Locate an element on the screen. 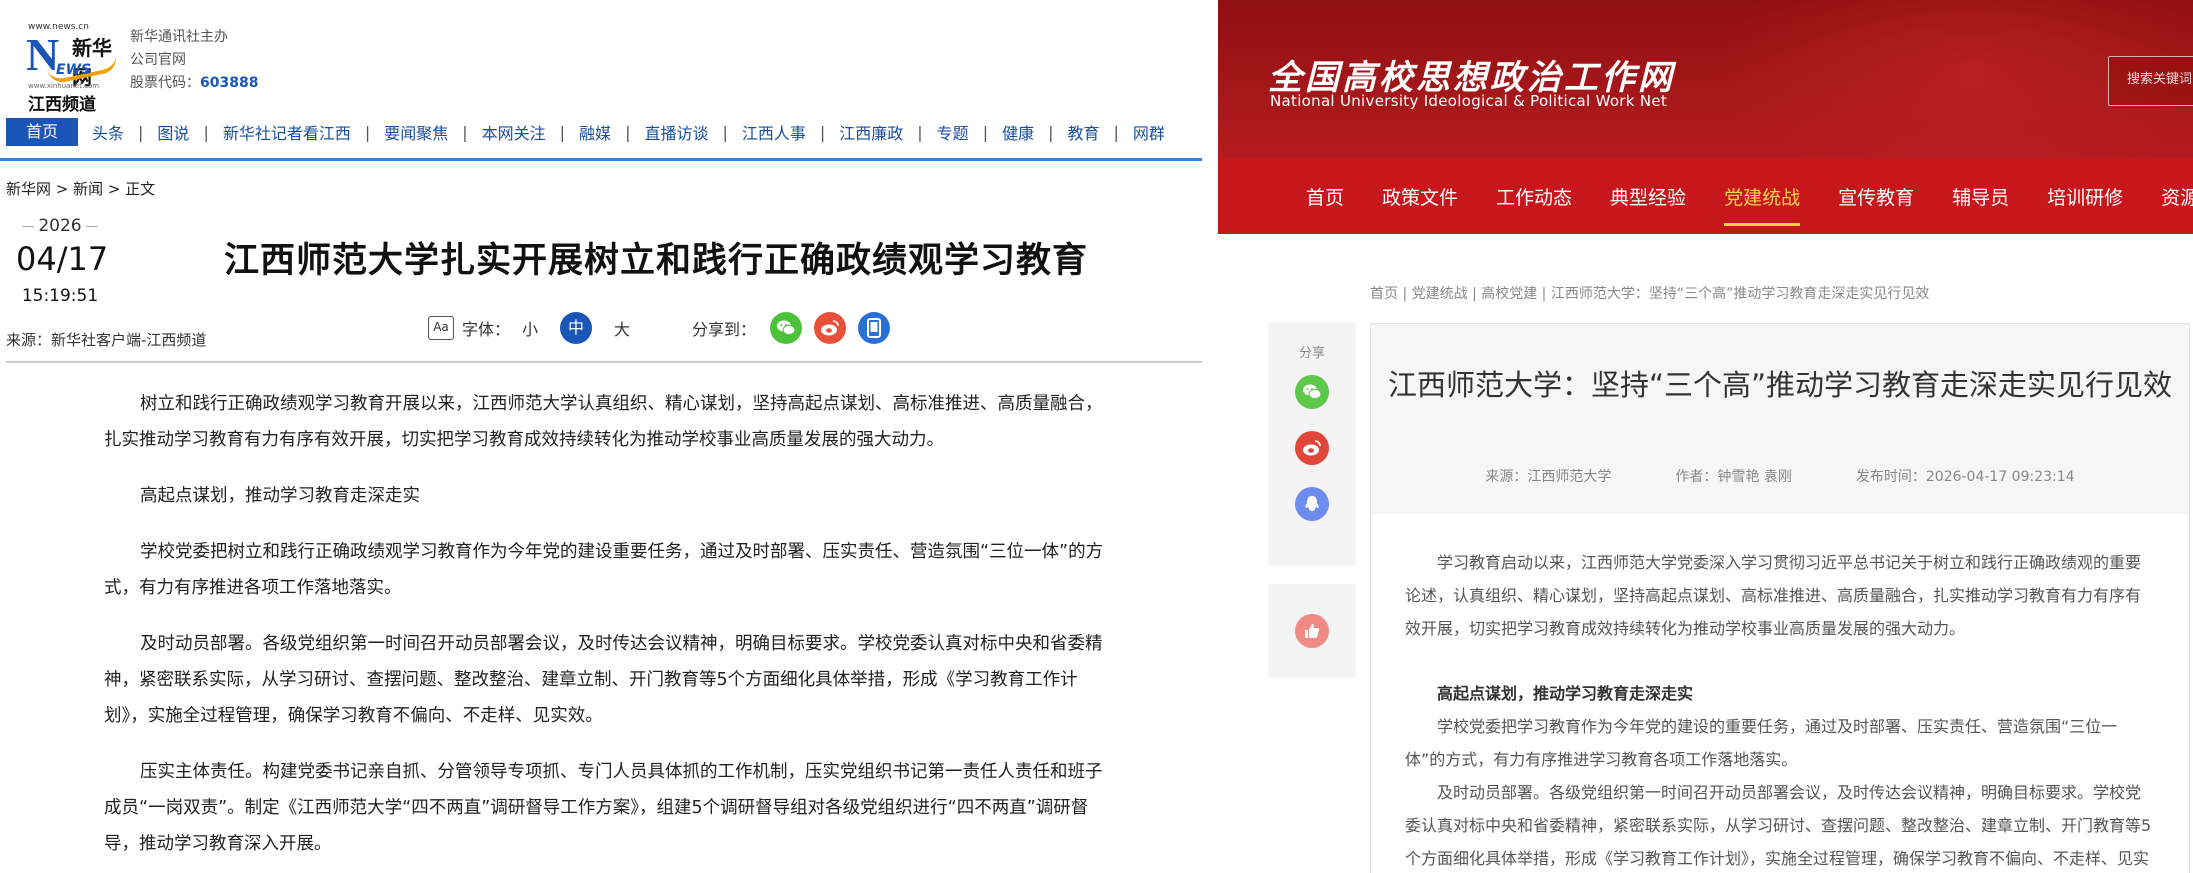 Image resolution: width=2193 pixels, height=873 pixels. meta-sponsor: 新华通讯社主办 is located at coordinates (179, 37).